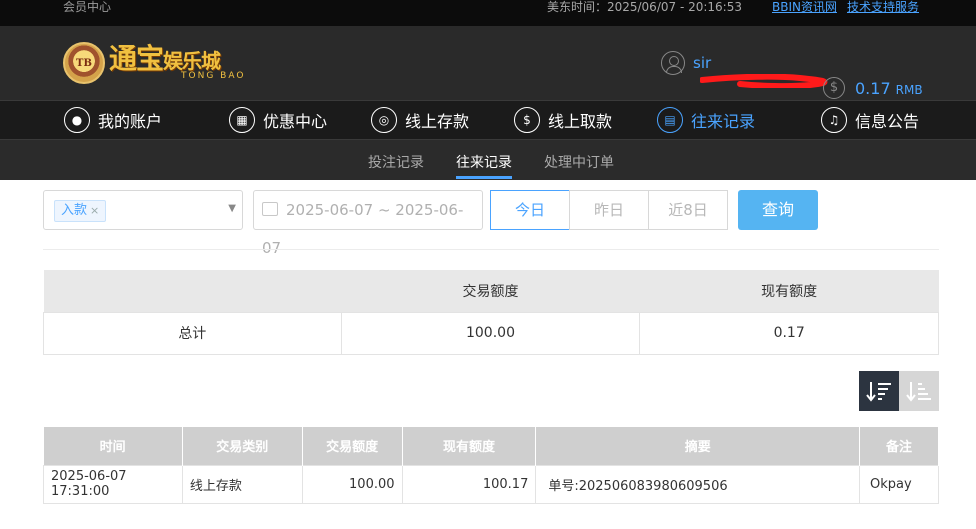  What do you see at coordinates (384, 120) in the screenshot?
I see `deposit-icon: ◎` at bounding box center [384, 120].